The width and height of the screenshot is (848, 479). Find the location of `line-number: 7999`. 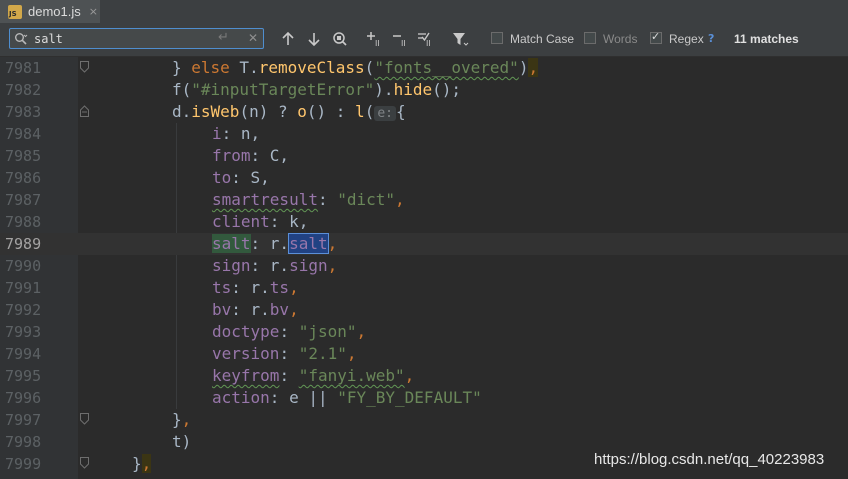

line-number: 7999 is located at coordinates (23, 464).